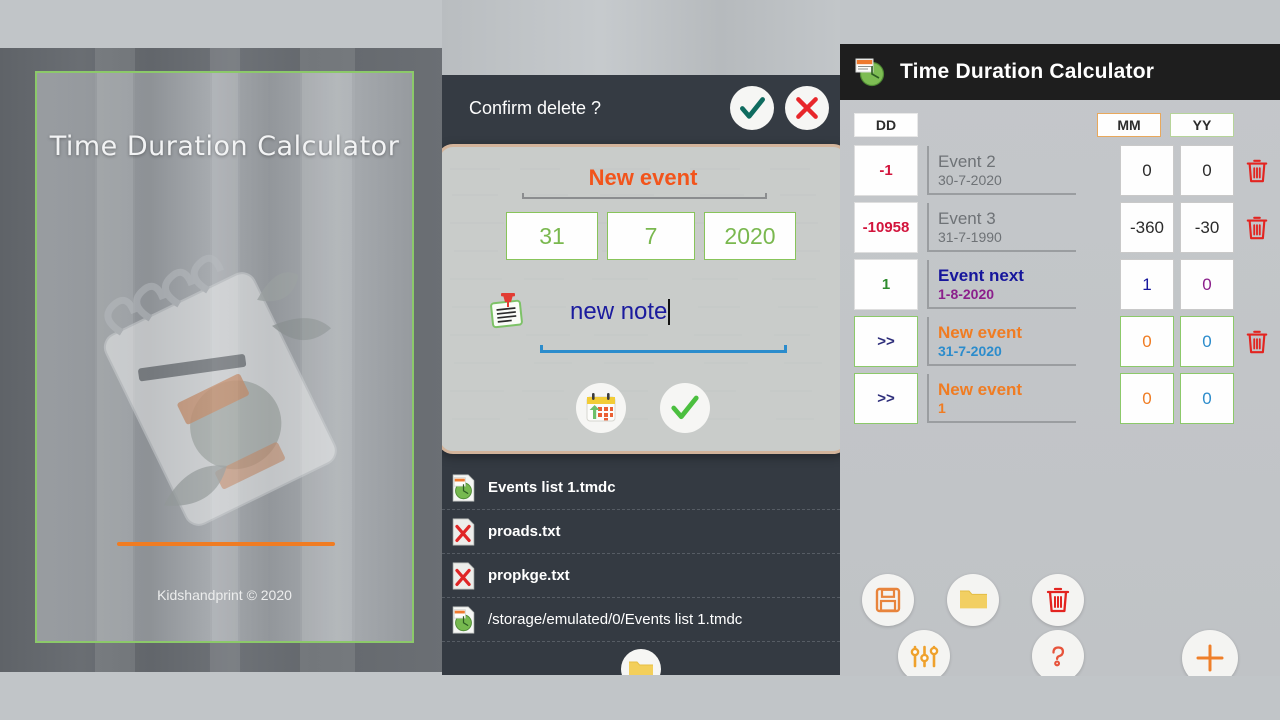 The height and width of the screenshot is (720, 1280). I want to click on dialog-day-input: 31, so click(552, 236).